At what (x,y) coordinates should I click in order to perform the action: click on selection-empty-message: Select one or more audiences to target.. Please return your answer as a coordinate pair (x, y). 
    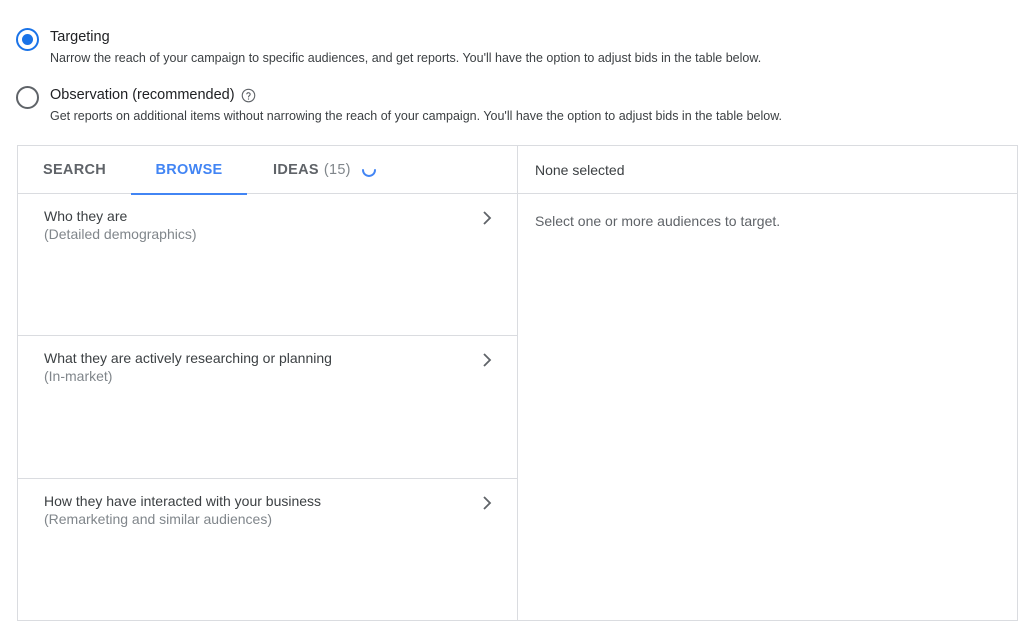
    Looking at the image, I should click on (658, 221).